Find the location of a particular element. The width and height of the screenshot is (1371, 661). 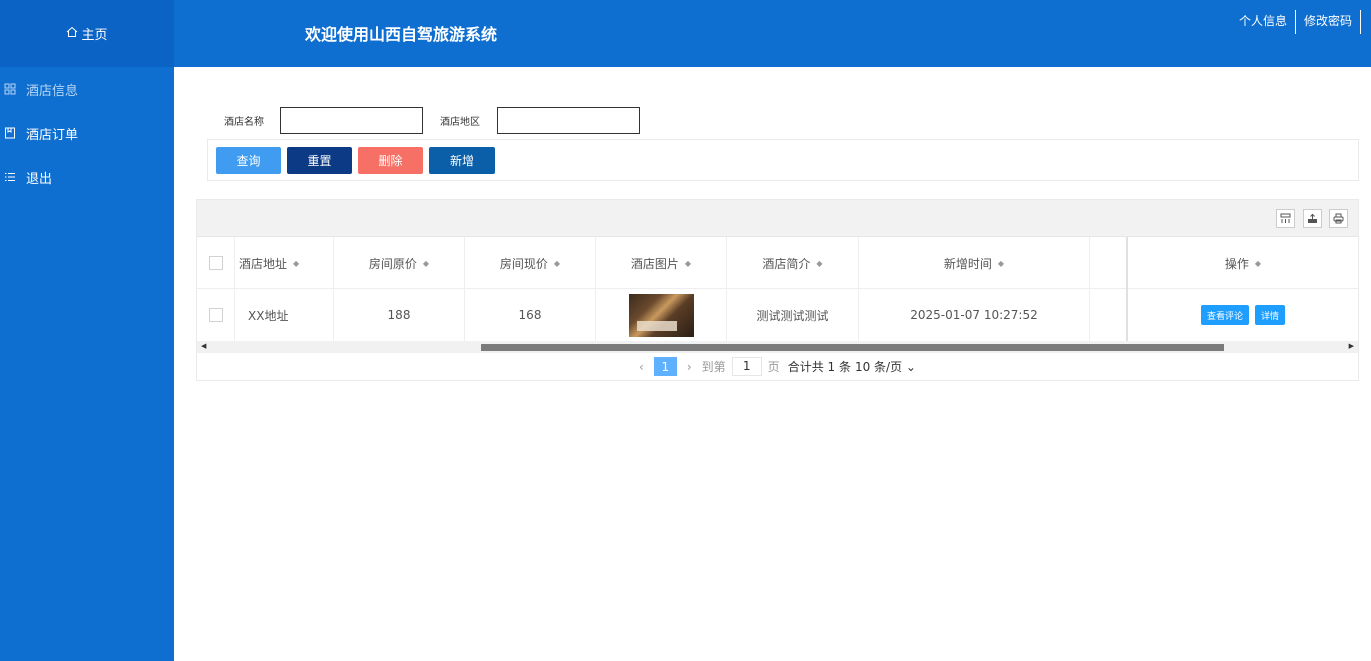

print-icon is located at coordinates (1338, 218).